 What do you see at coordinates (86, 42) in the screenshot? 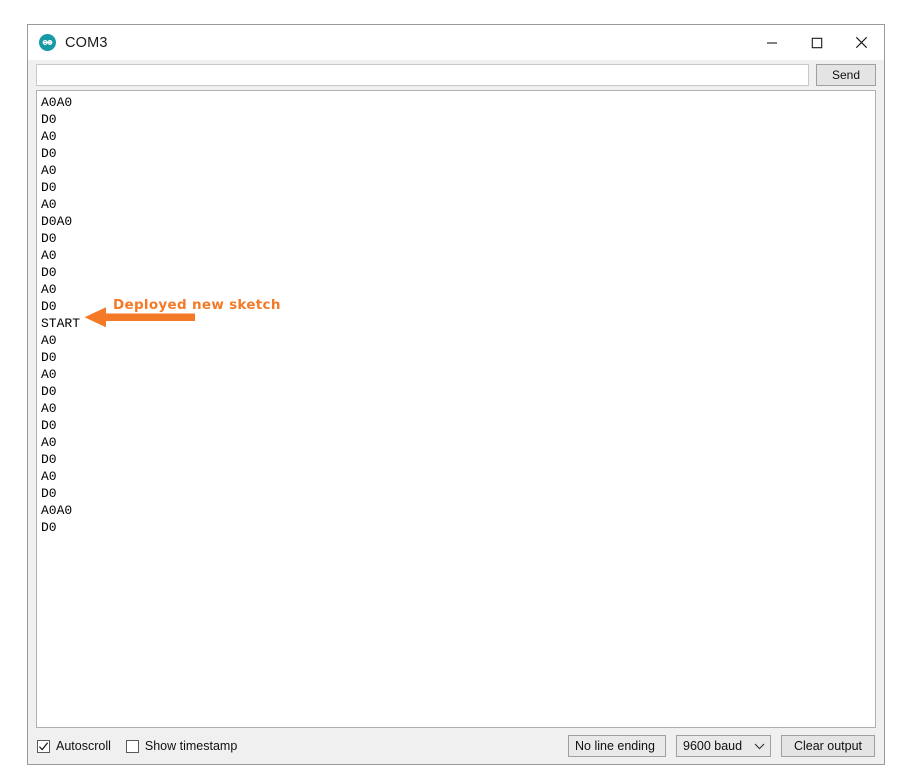
I see `window-title: COM3` at bounding box center [86, 42].